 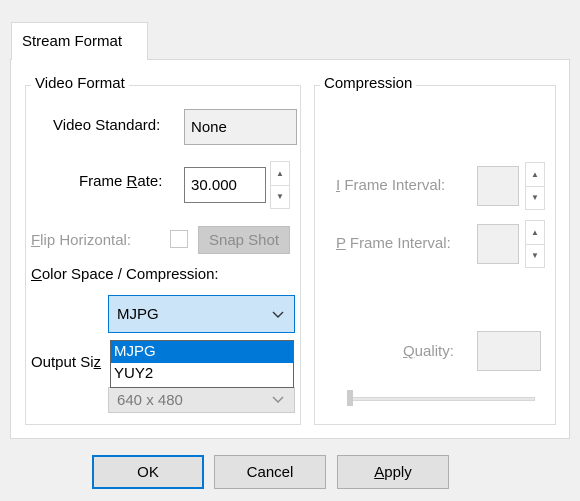 I want to click on color-space-dropdown: MJPG YUY2, so click(x=202, y=364).